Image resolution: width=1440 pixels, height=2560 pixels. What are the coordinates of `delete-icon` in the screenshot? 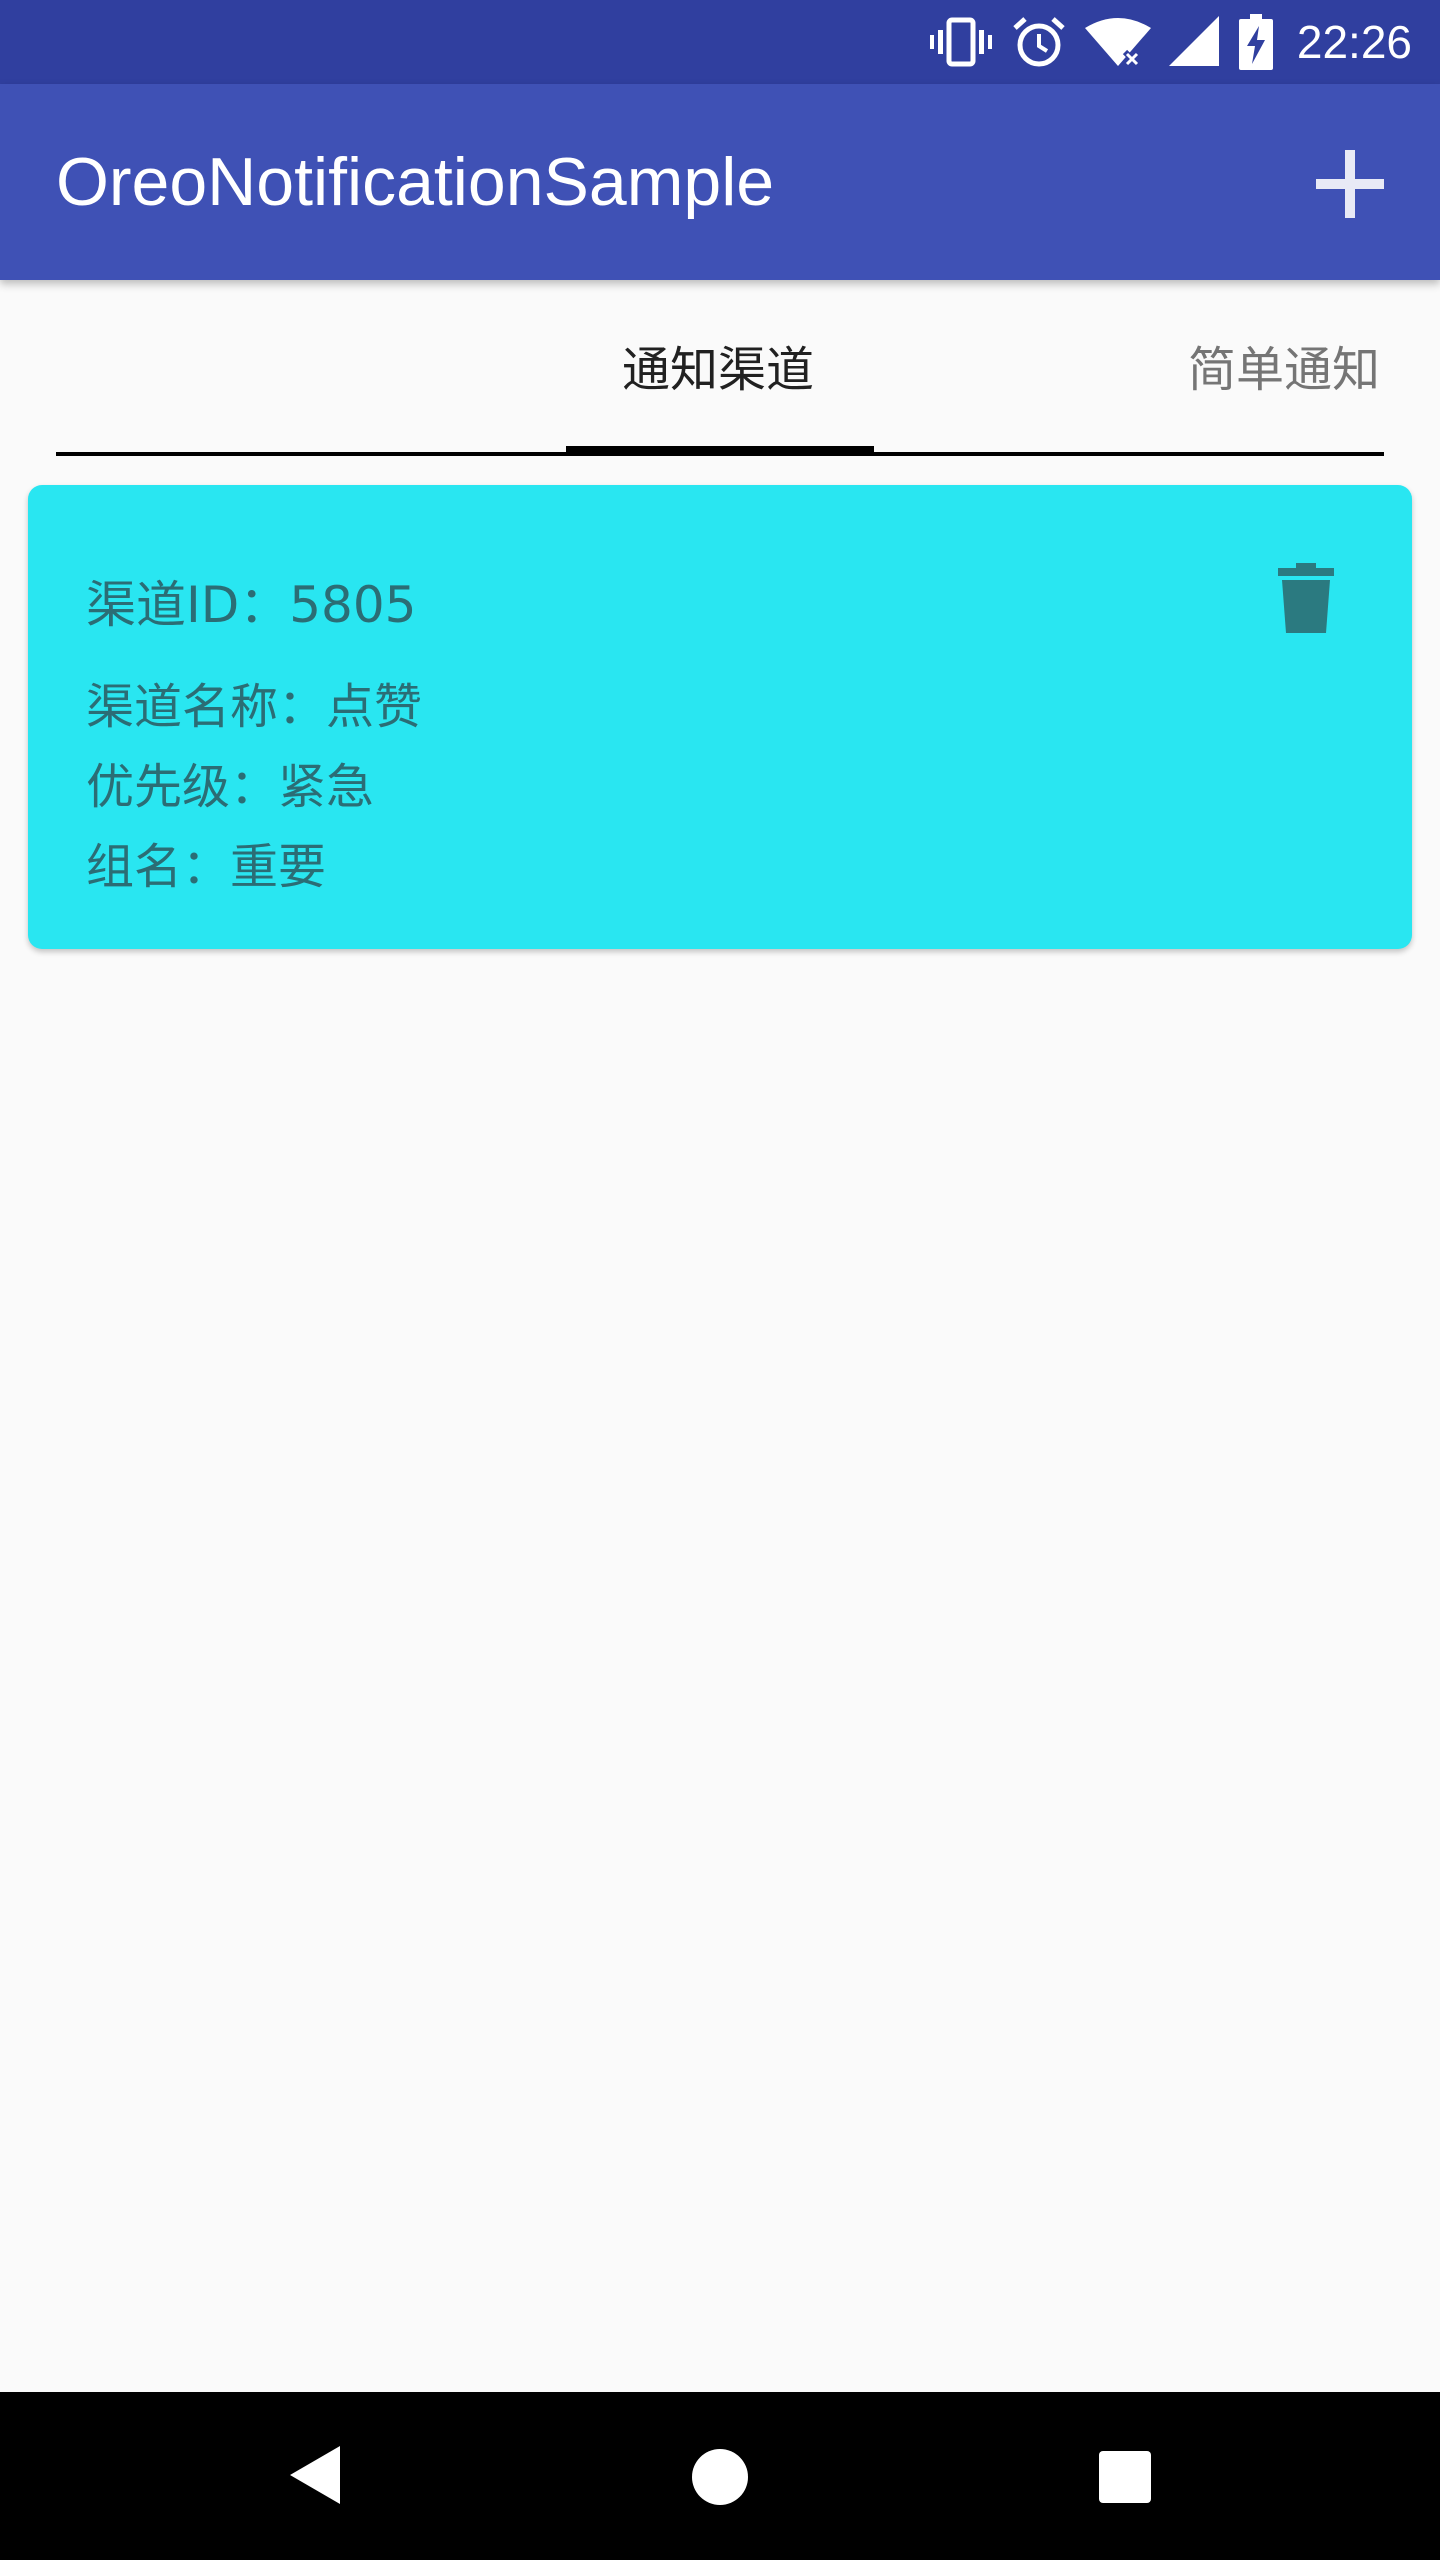 It's located at (1306, 598).